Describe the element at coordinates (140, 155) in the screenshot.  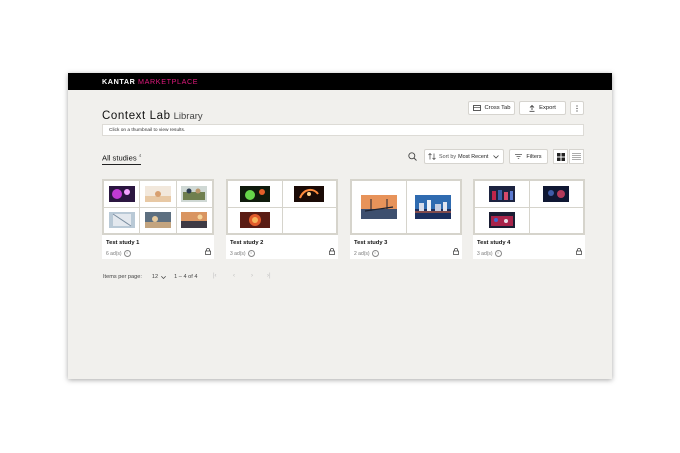
I see `tab-count-badge: 4` at that location.